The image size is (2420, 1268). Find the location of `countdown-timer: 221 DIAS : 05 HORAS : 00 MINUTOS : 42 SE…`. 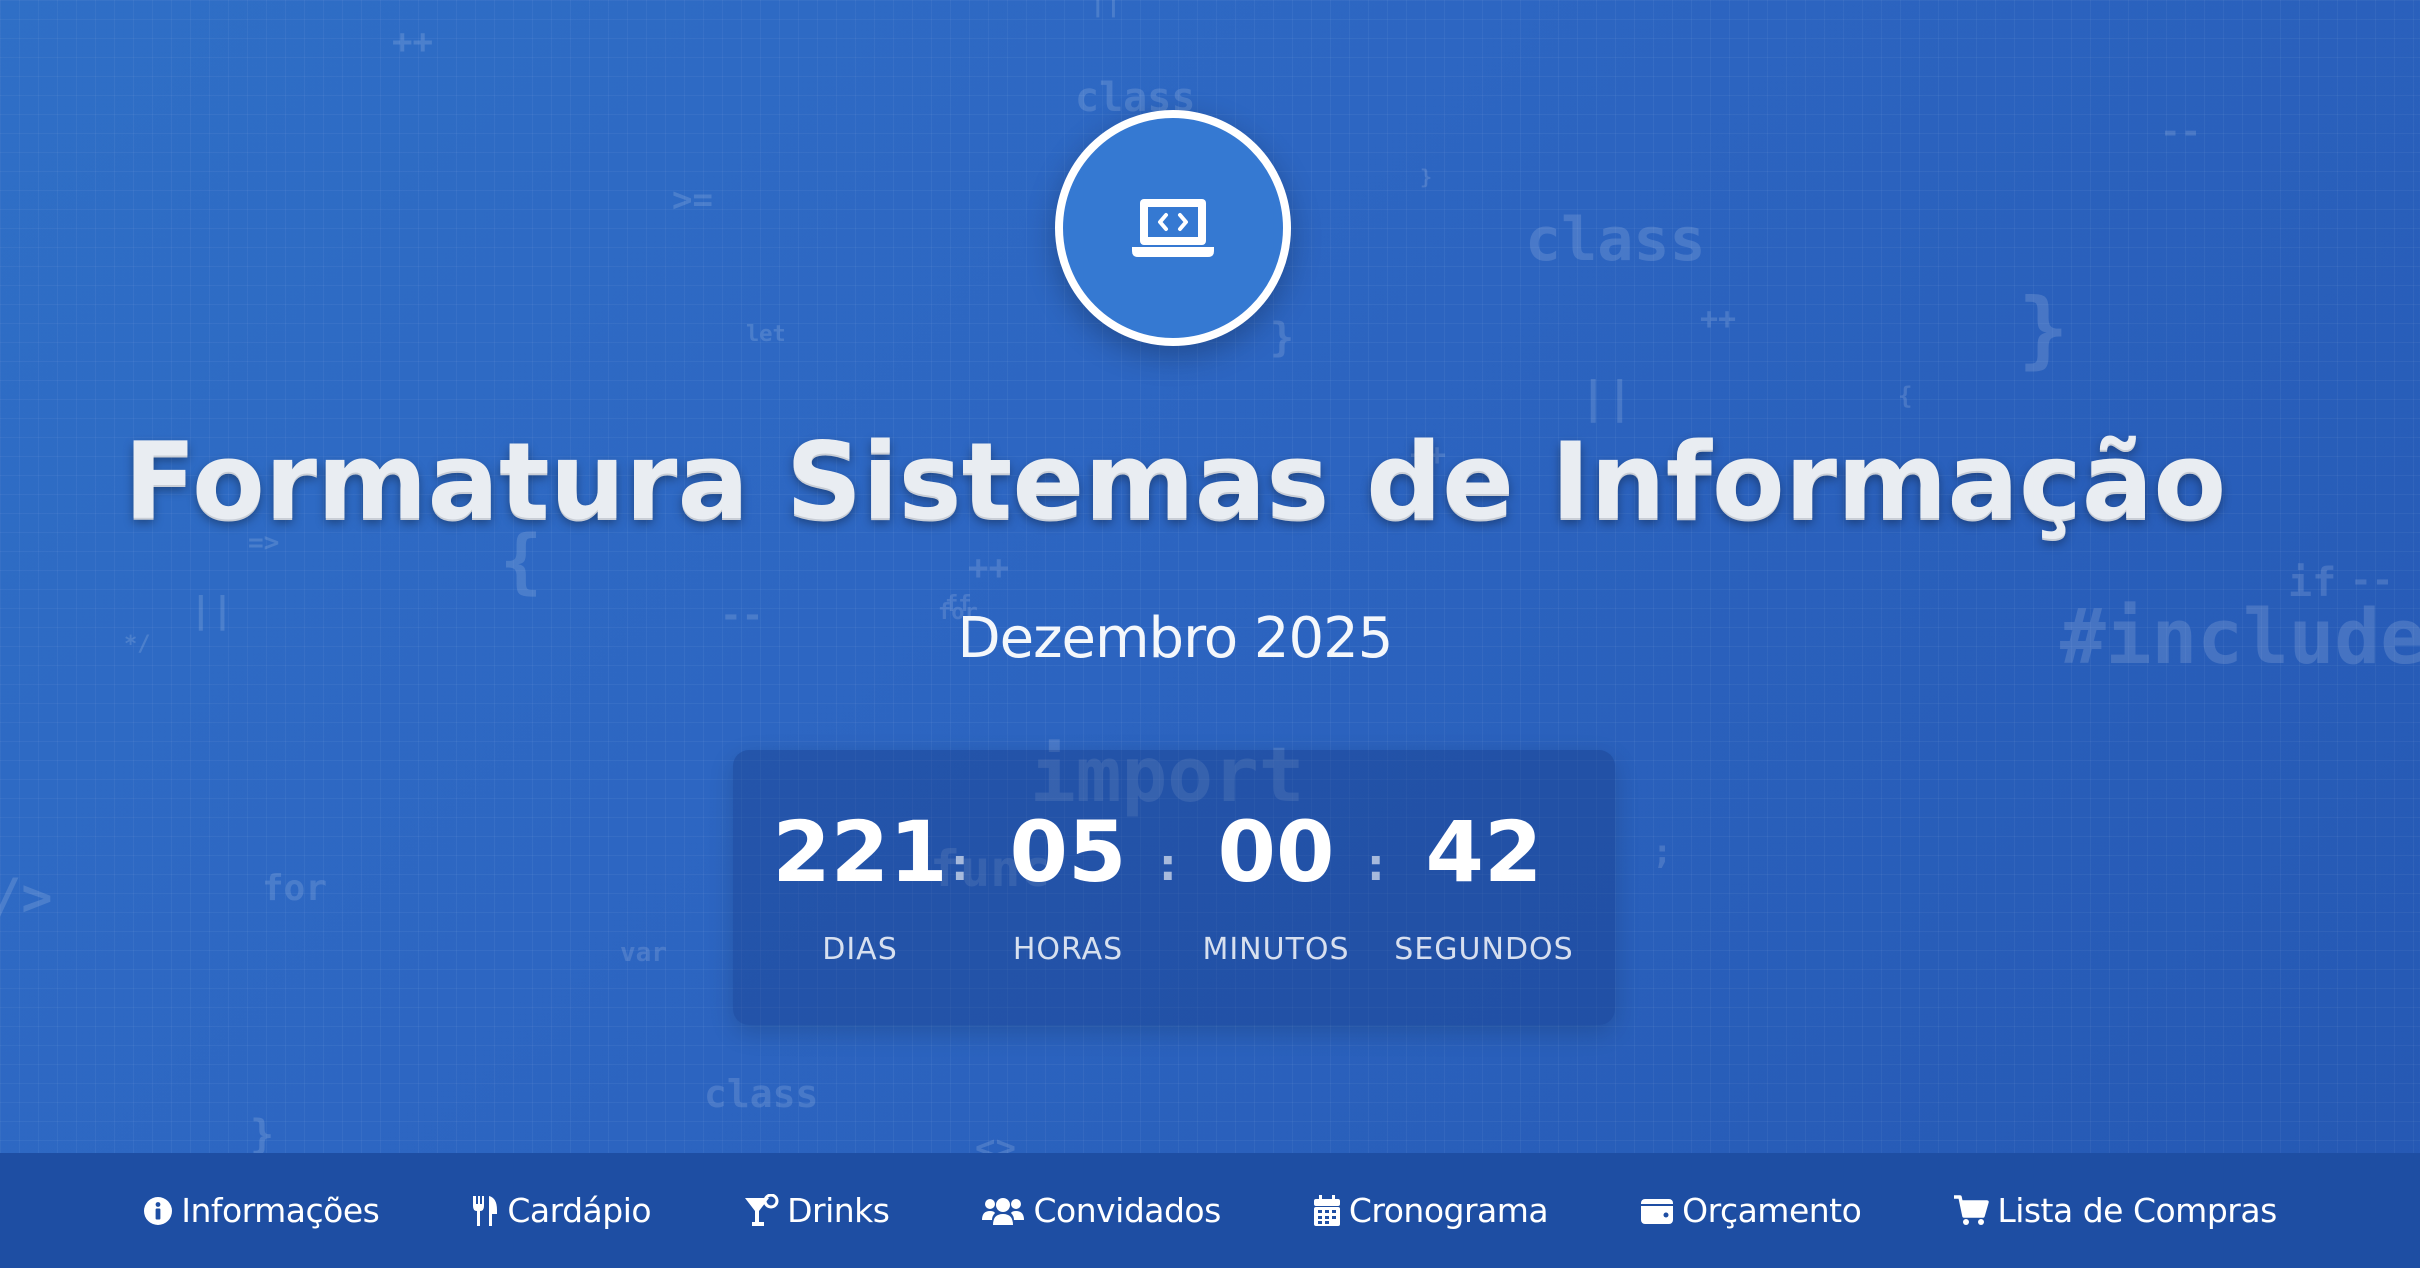

countdown-timer: 221 DIAS : 05 HORAS : 00 MINUTOS : 42 SE… is located at coordinates (1174, 887).